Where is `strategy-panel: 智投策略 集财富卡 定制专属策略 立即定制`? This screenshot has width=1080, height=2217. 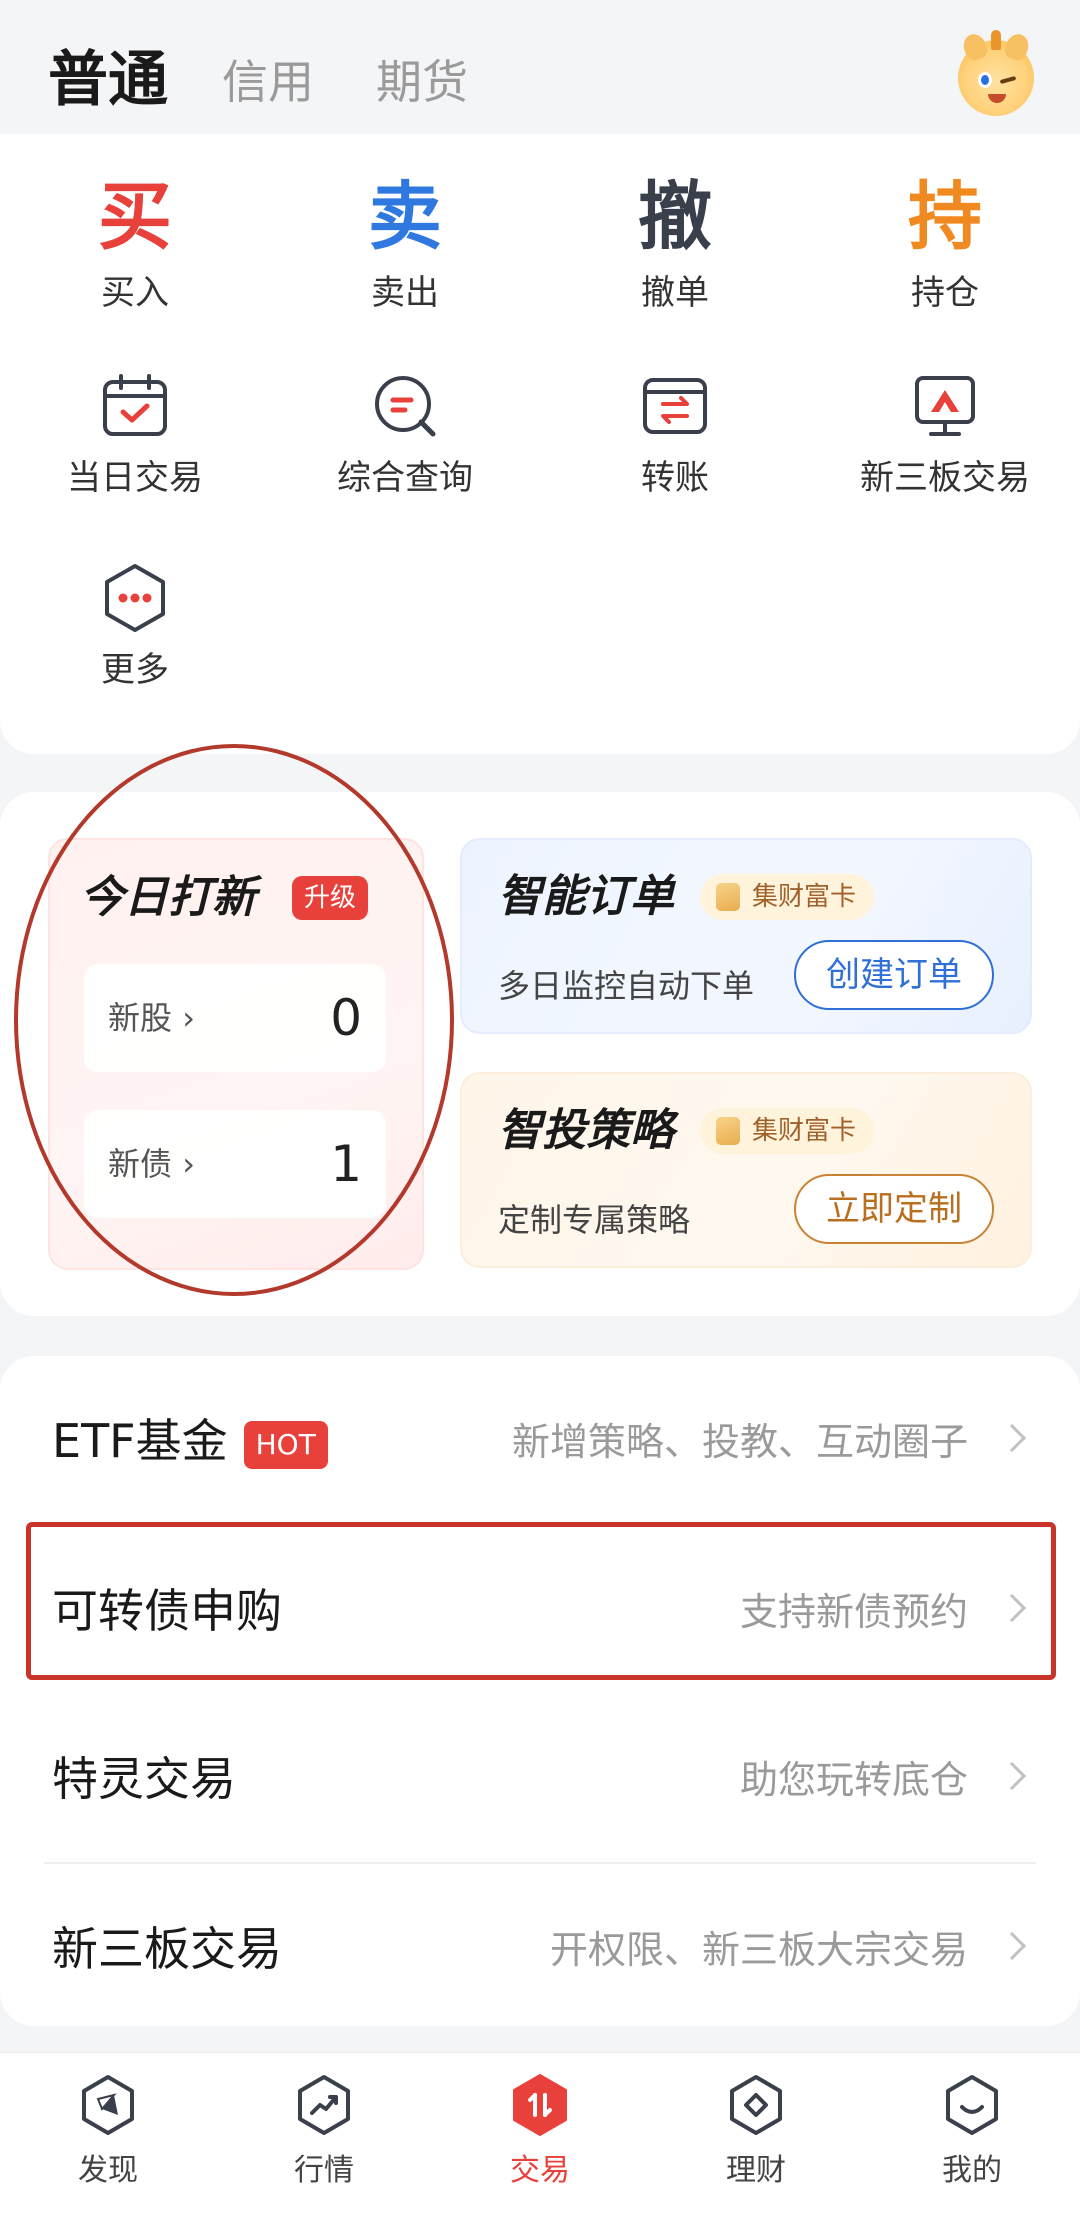 strategy-panel: 智投策略 集财富卡 定制专属策略 立即定制 is located at coordinates (746, 1170).